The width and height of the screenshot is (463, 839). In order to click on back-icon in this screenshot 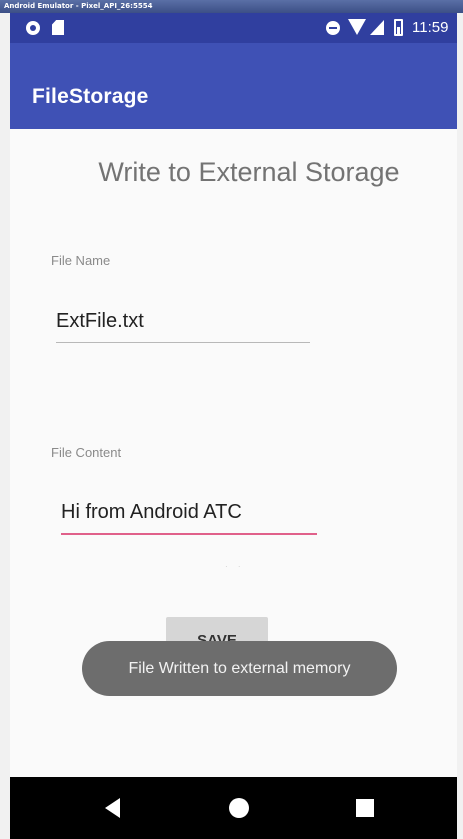, I will do `click(112, 808)`.